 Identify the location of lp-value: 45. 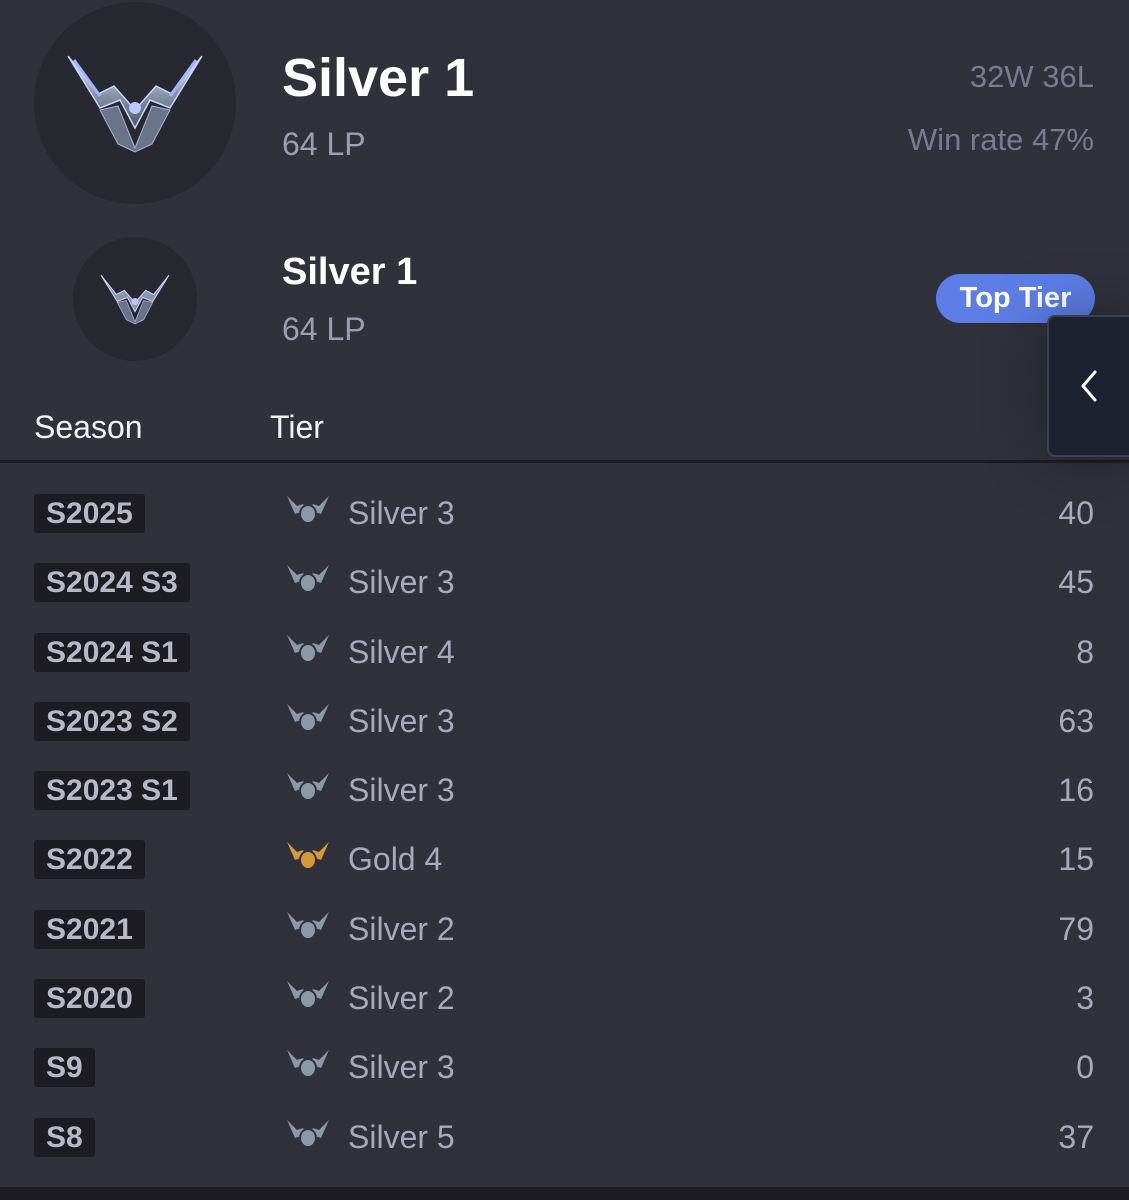
(1076, 582).